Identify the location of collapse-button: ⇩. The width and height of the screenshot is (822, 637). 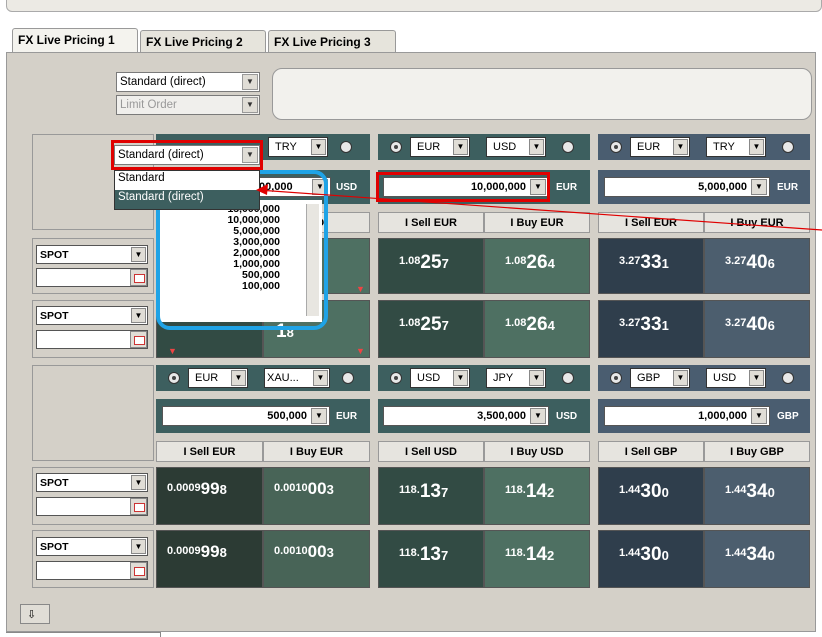
(35, 614).